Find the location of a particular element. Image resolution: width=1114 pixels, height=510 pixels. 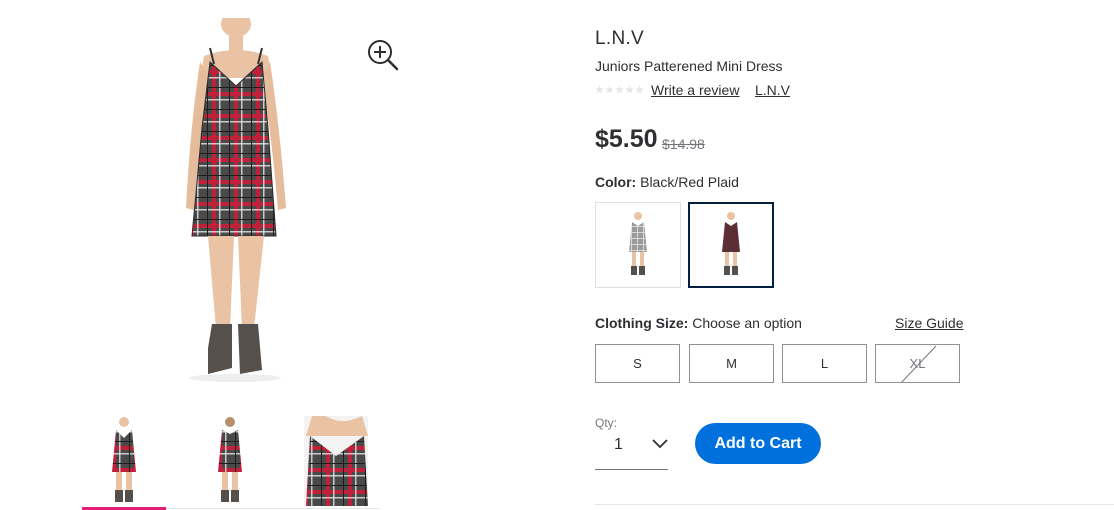

model-in-plaid-dress-image is located at coordinates (236, 196).